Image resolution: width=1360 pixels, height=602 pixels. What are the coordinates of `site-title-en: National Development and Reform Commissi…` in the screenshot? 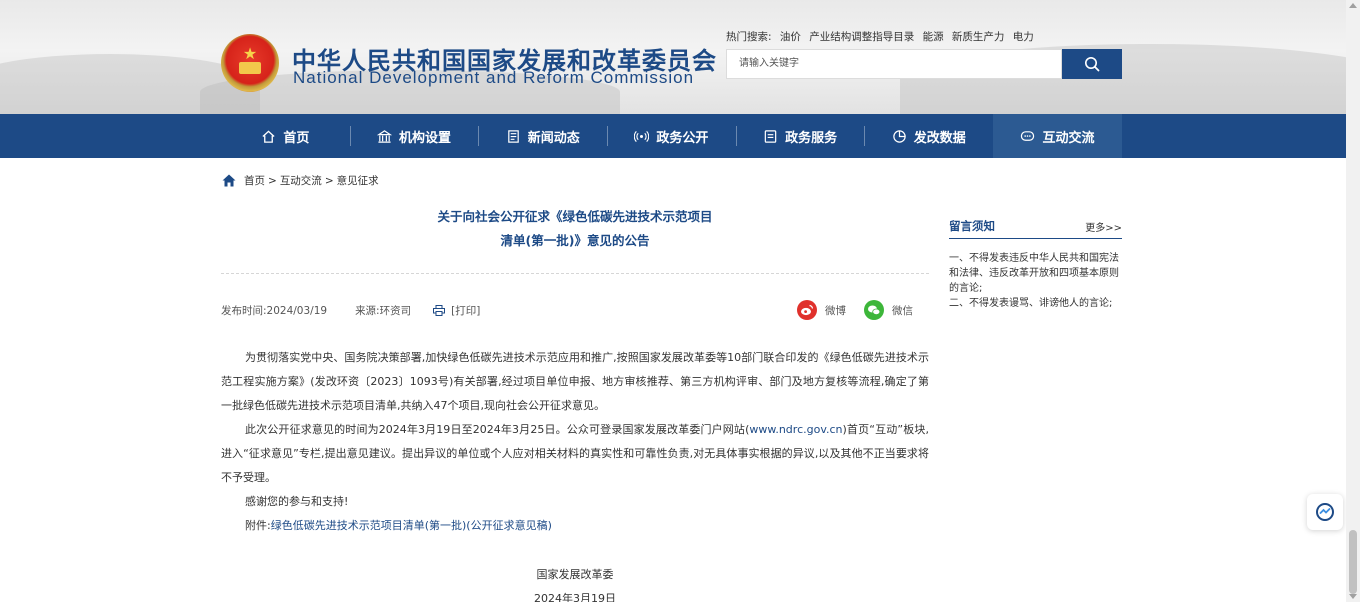 It's located at (493, 78).